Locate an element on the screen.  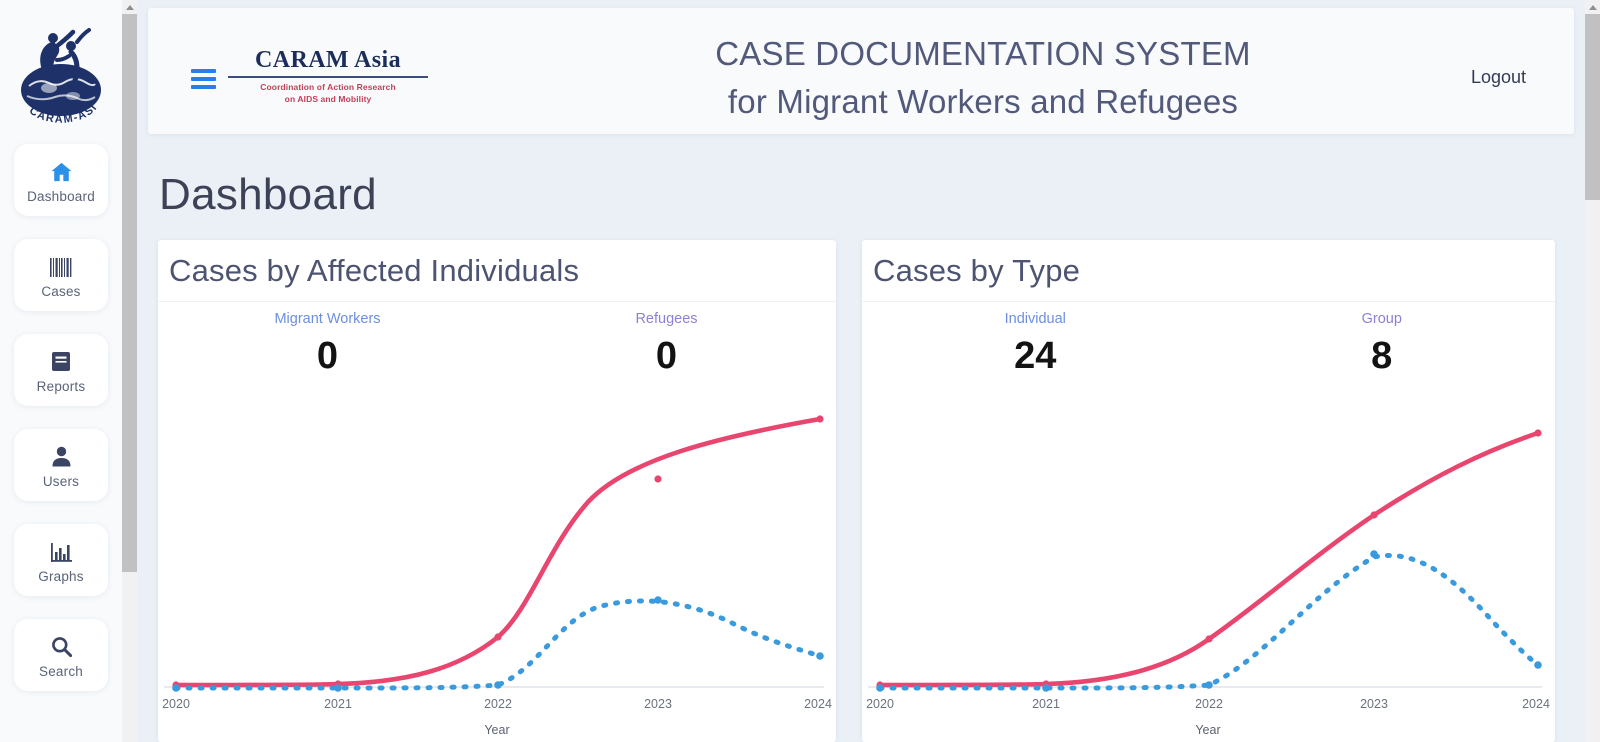
sidebar-item-graphs: Graphs is located at coordinates (61, 560).